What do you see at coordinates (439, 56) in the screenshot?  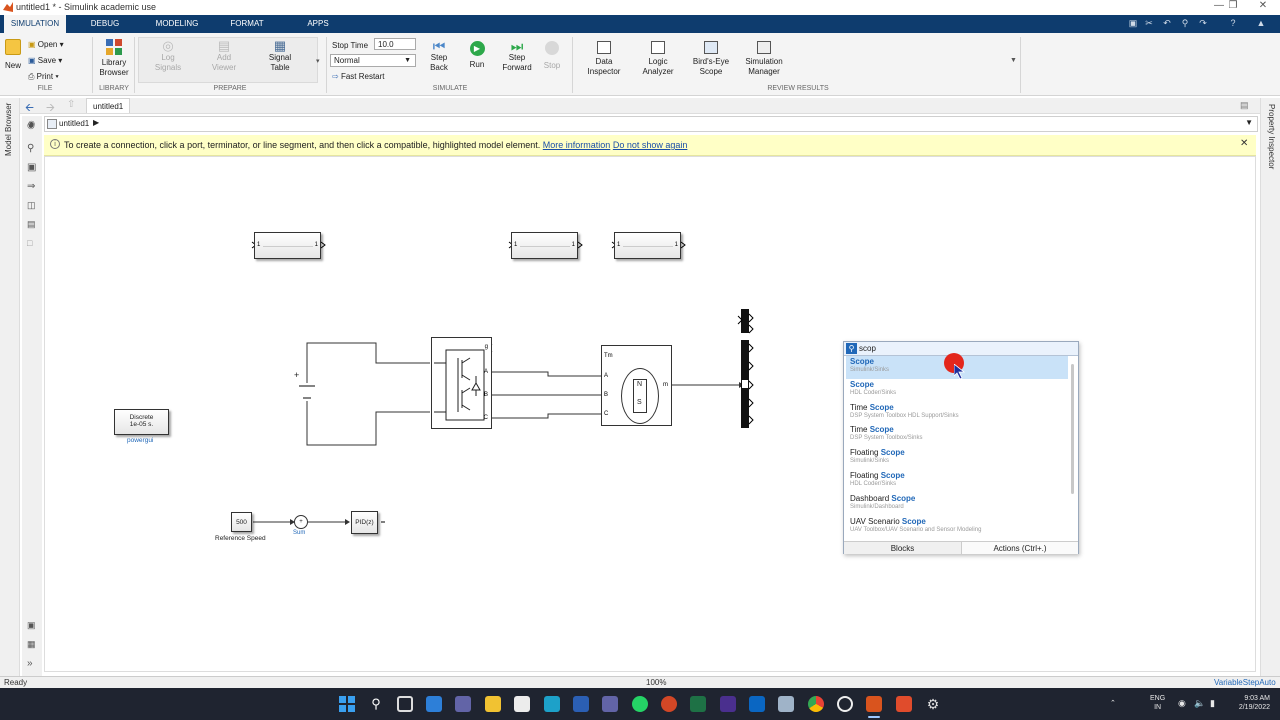 I see `step-back-button: ⏮ Step Back` at bounding box center [439, 56].